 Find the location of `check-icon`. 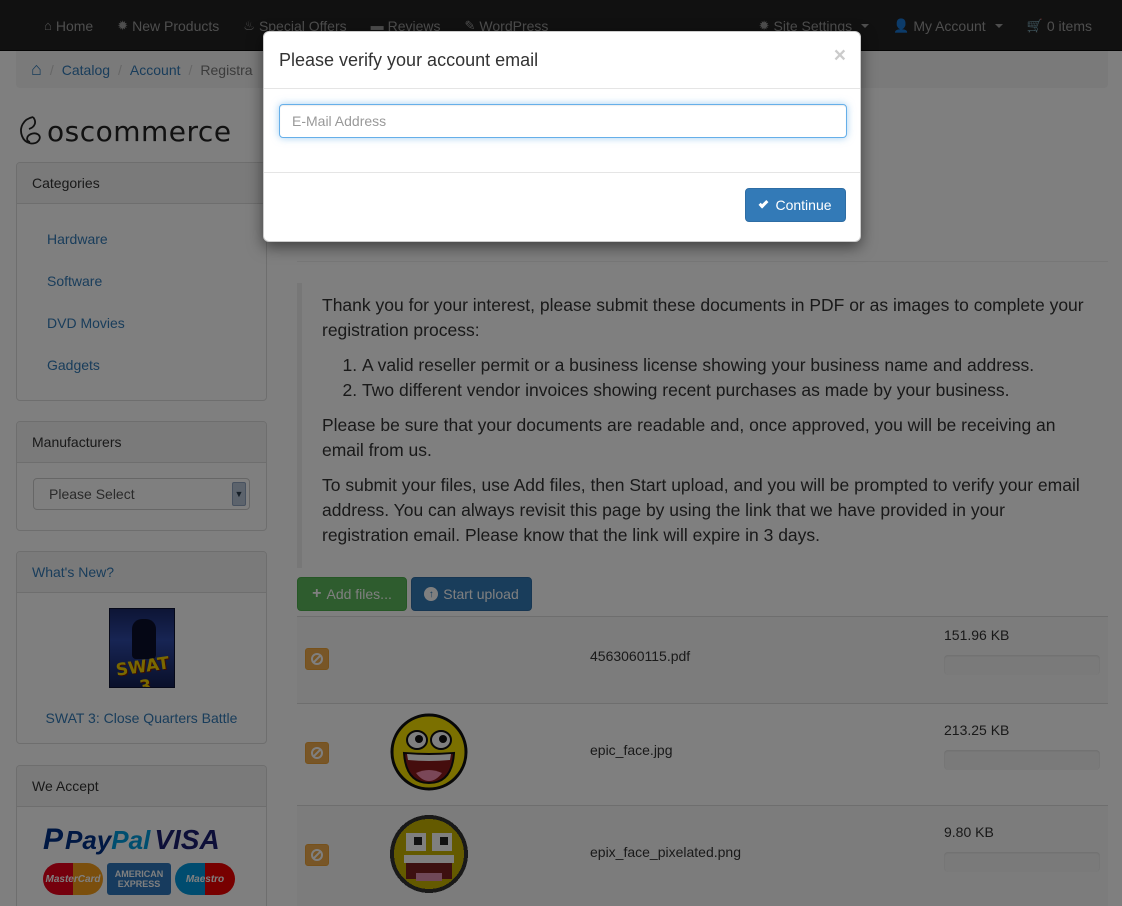

check-icon is located at coordinates (764, 203).